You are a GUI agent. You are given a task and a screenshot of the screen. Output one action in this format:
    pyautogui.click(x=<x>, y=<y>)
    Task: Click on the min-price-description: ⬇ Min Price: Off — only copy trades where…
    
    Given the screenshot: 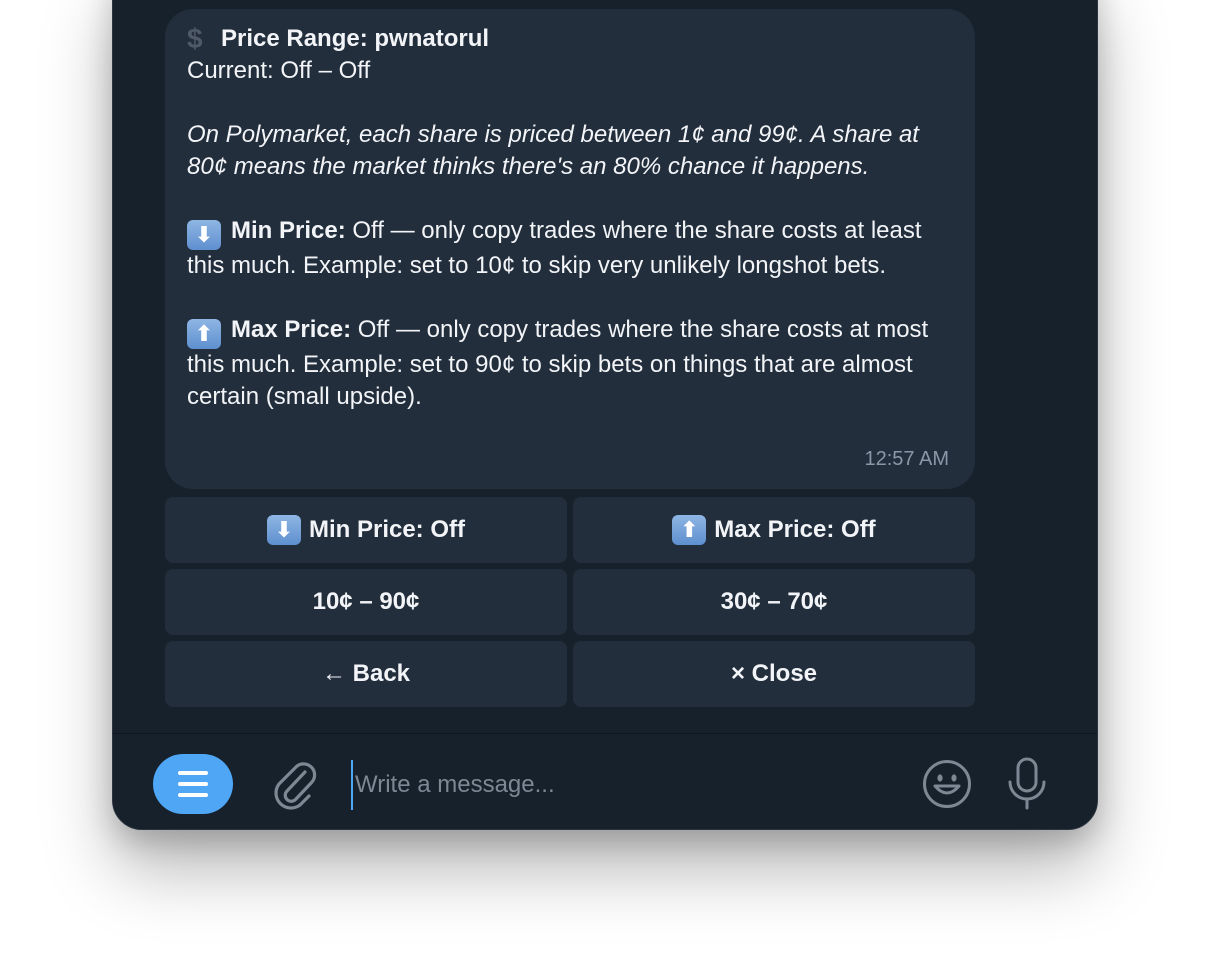 What is the action you would take?
    pyautogui.click(x=570, y=248)
    